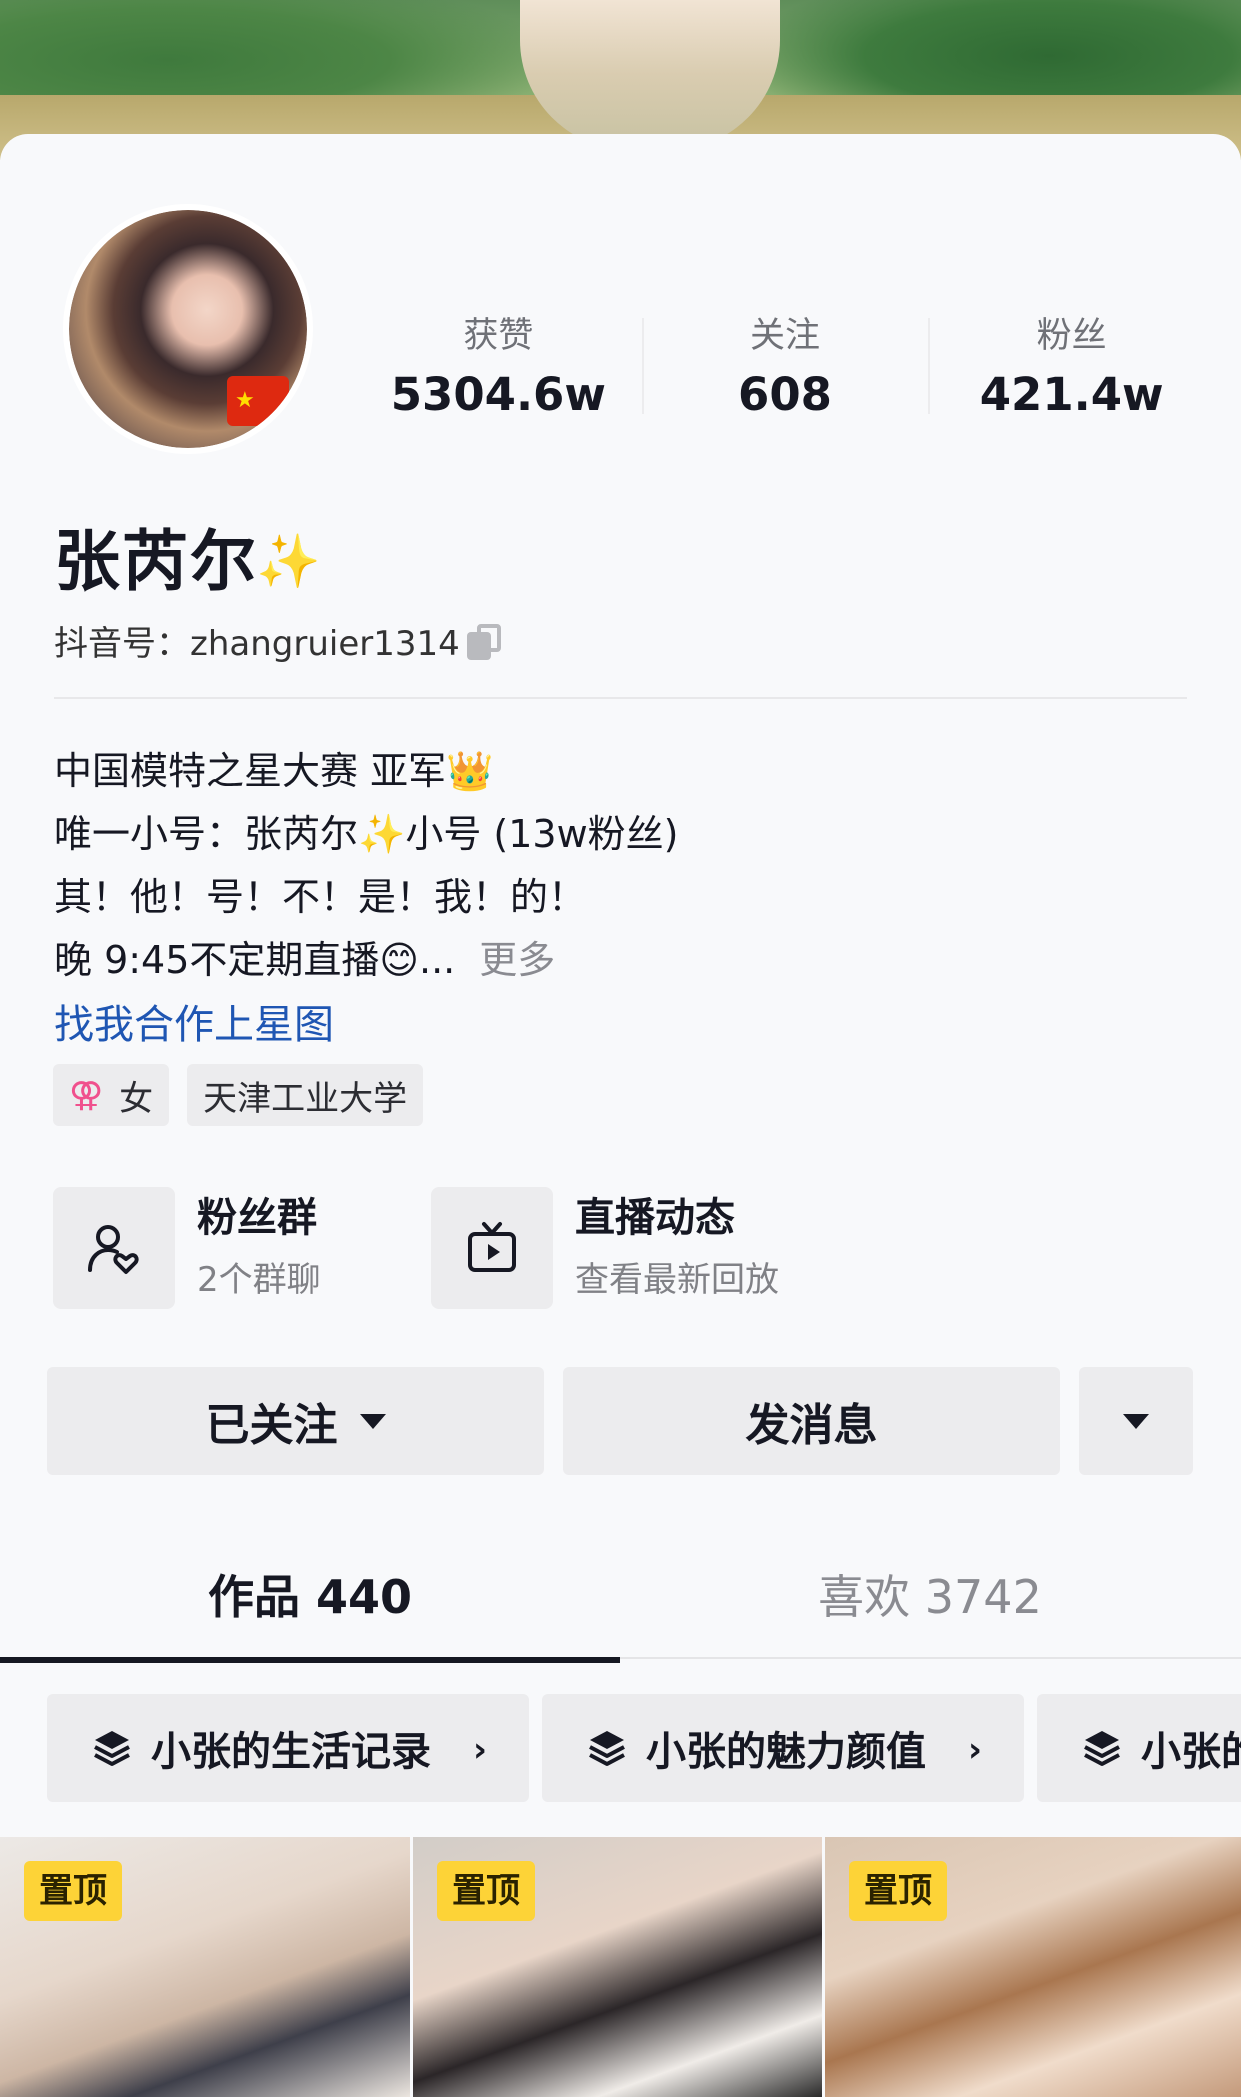 The image size is (1241, 2097). Describe the element at coordinates (786, 1752) in the screenshot. I see `collection-label: 小张的魅力颜值` at that location.